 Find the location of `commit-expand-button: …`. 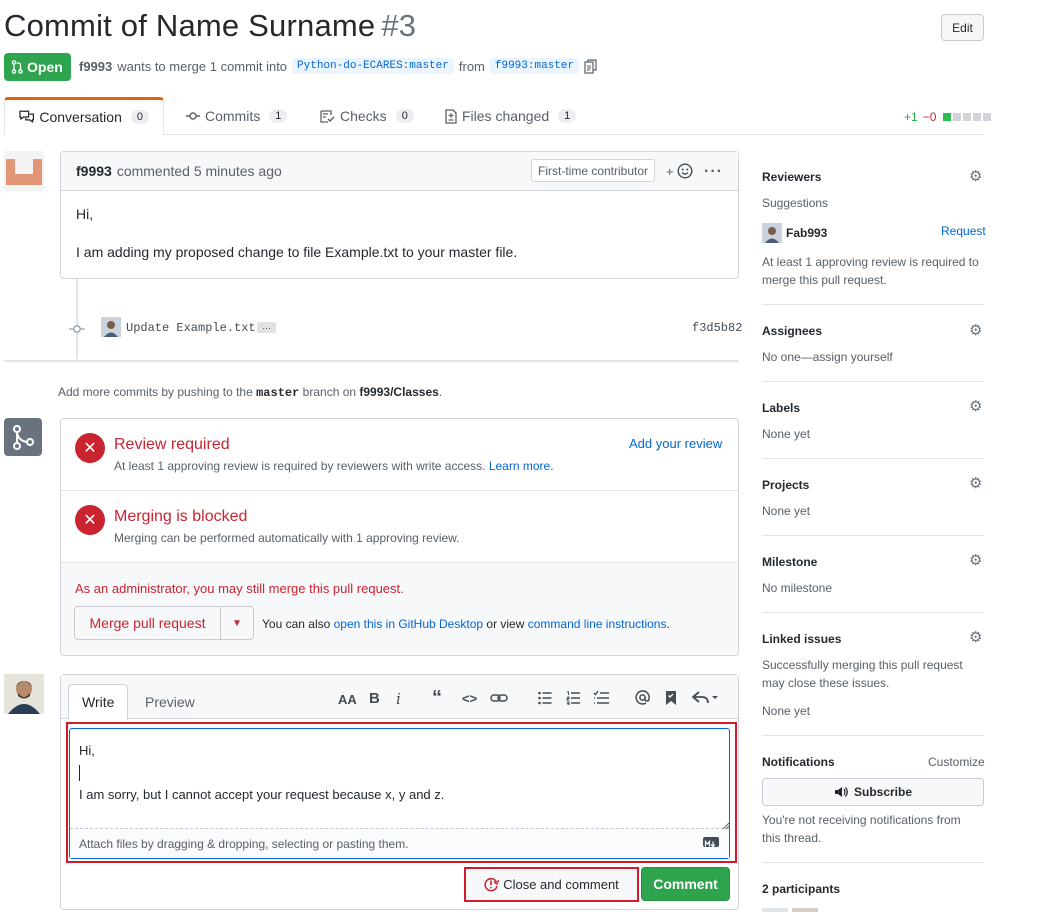

commit-expand-button: … is located at coordinates (266, 327).